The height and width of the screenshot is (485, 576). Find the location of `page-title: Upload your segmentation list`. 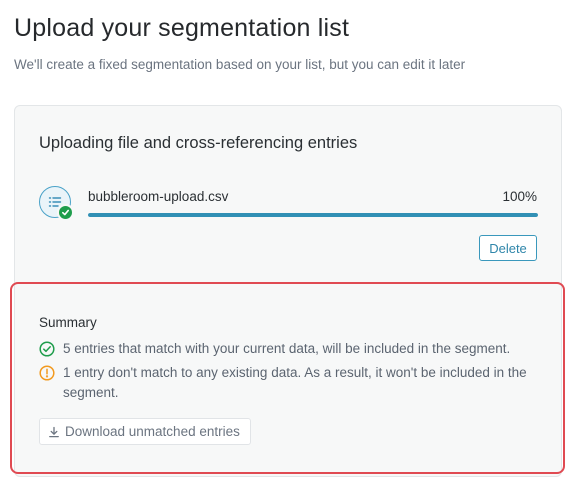

page-title: Upload your segmentation list is located at coordinates (182, 28).